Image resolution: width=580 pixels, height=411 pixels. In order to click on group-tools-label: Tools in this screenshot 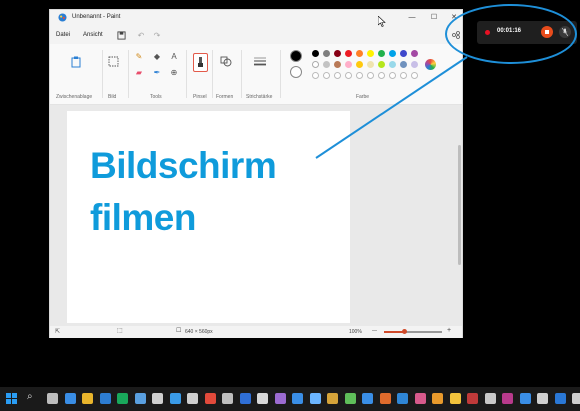, I will do `click(156, 97)`.